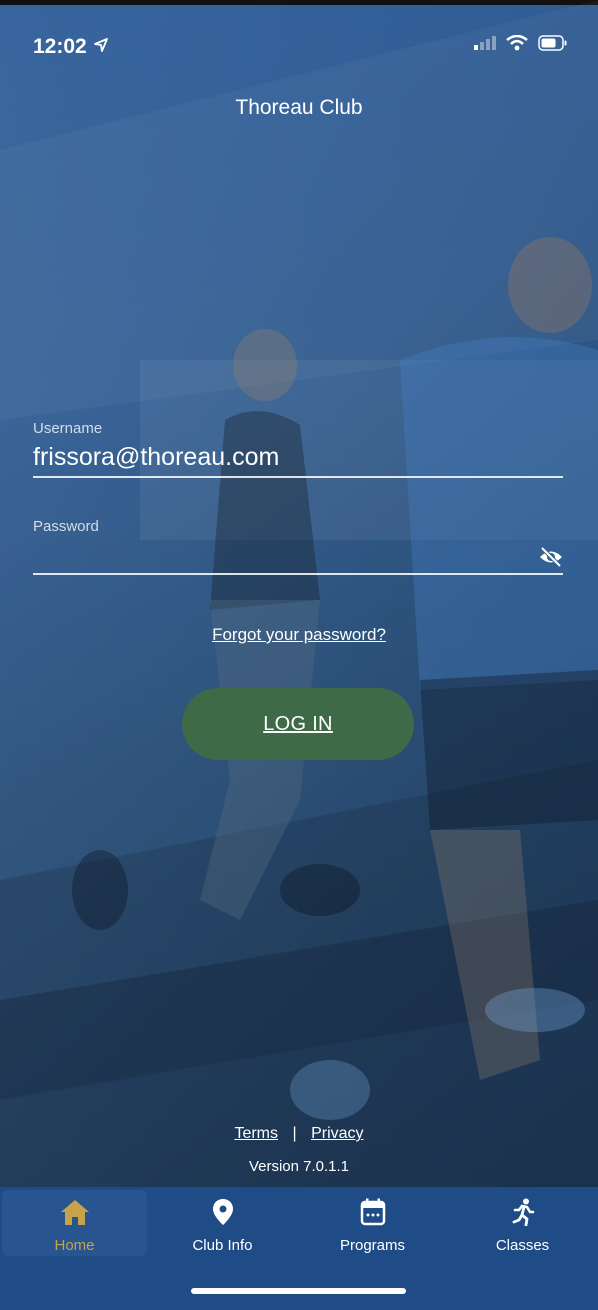 The image size is (598, 1310). I want to click on home-indicator, so click(298, 1291).